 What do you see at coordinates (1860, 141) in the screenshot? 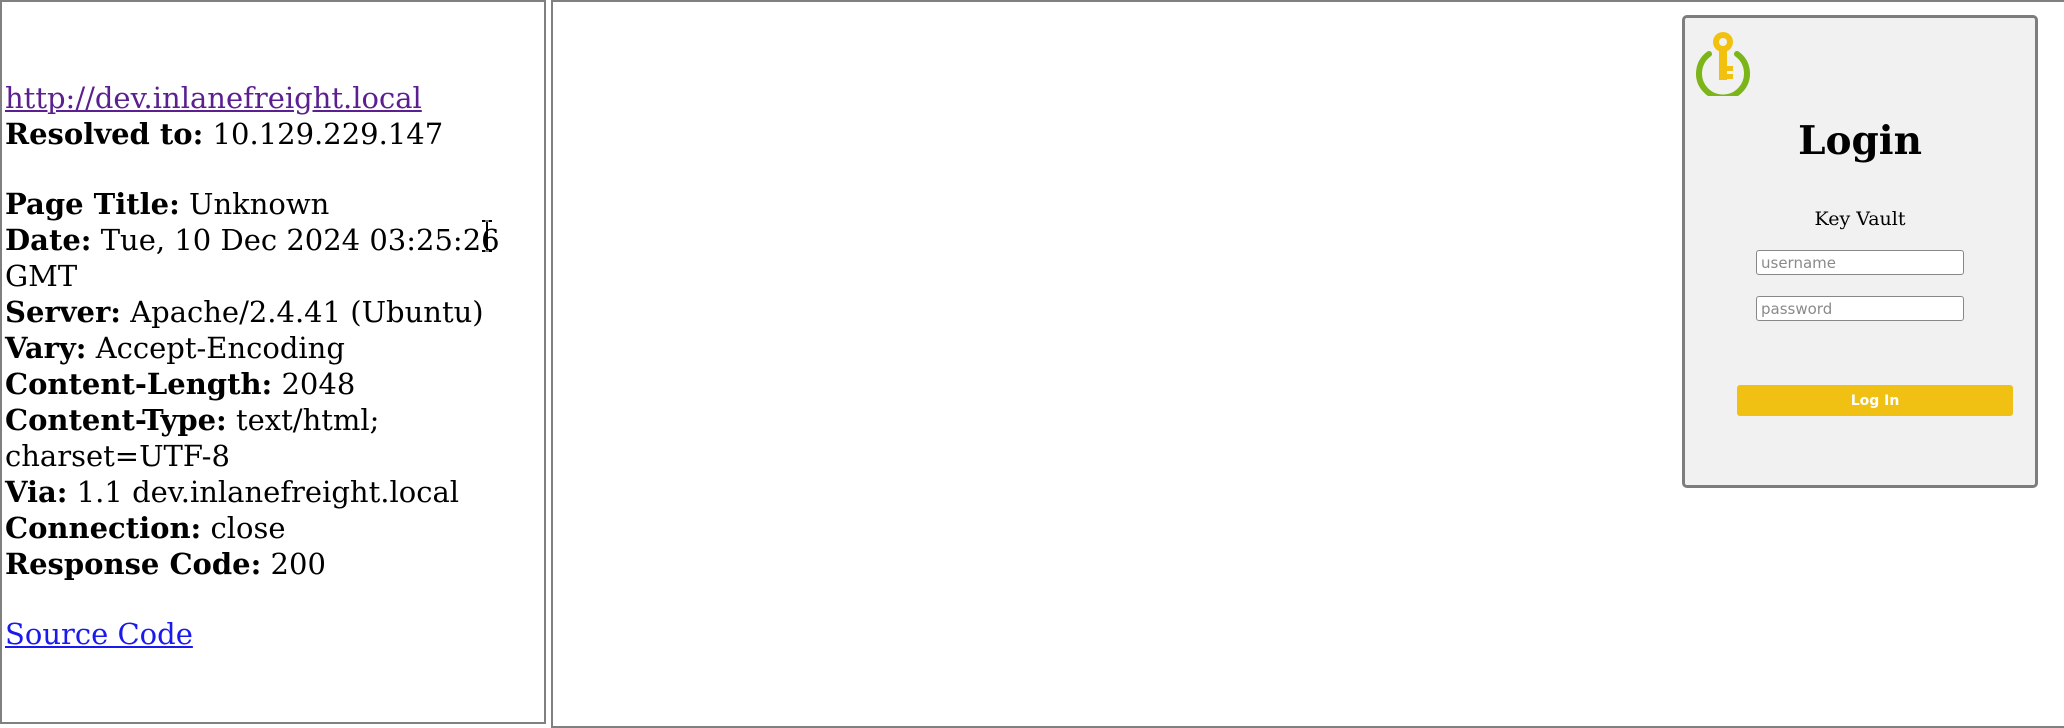
I see `login-title: Login` at bounding box center [1860, 141].